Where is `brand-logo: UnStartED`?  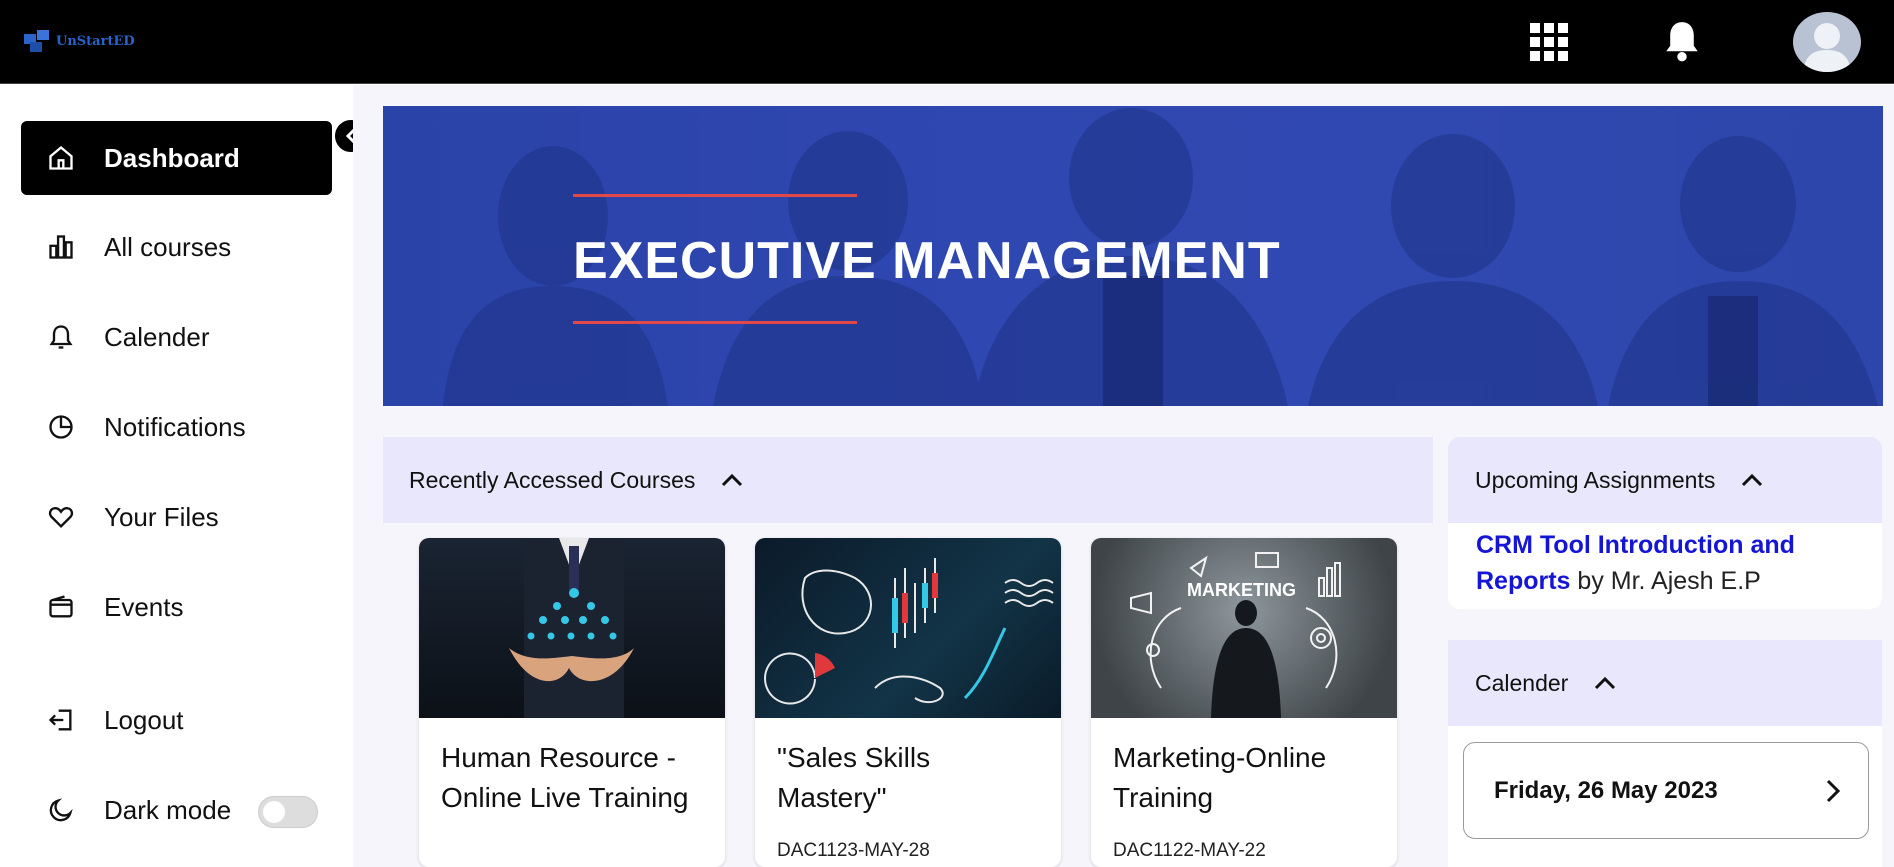
brand-logo: UnStartED is located at coordinates (78, 41).